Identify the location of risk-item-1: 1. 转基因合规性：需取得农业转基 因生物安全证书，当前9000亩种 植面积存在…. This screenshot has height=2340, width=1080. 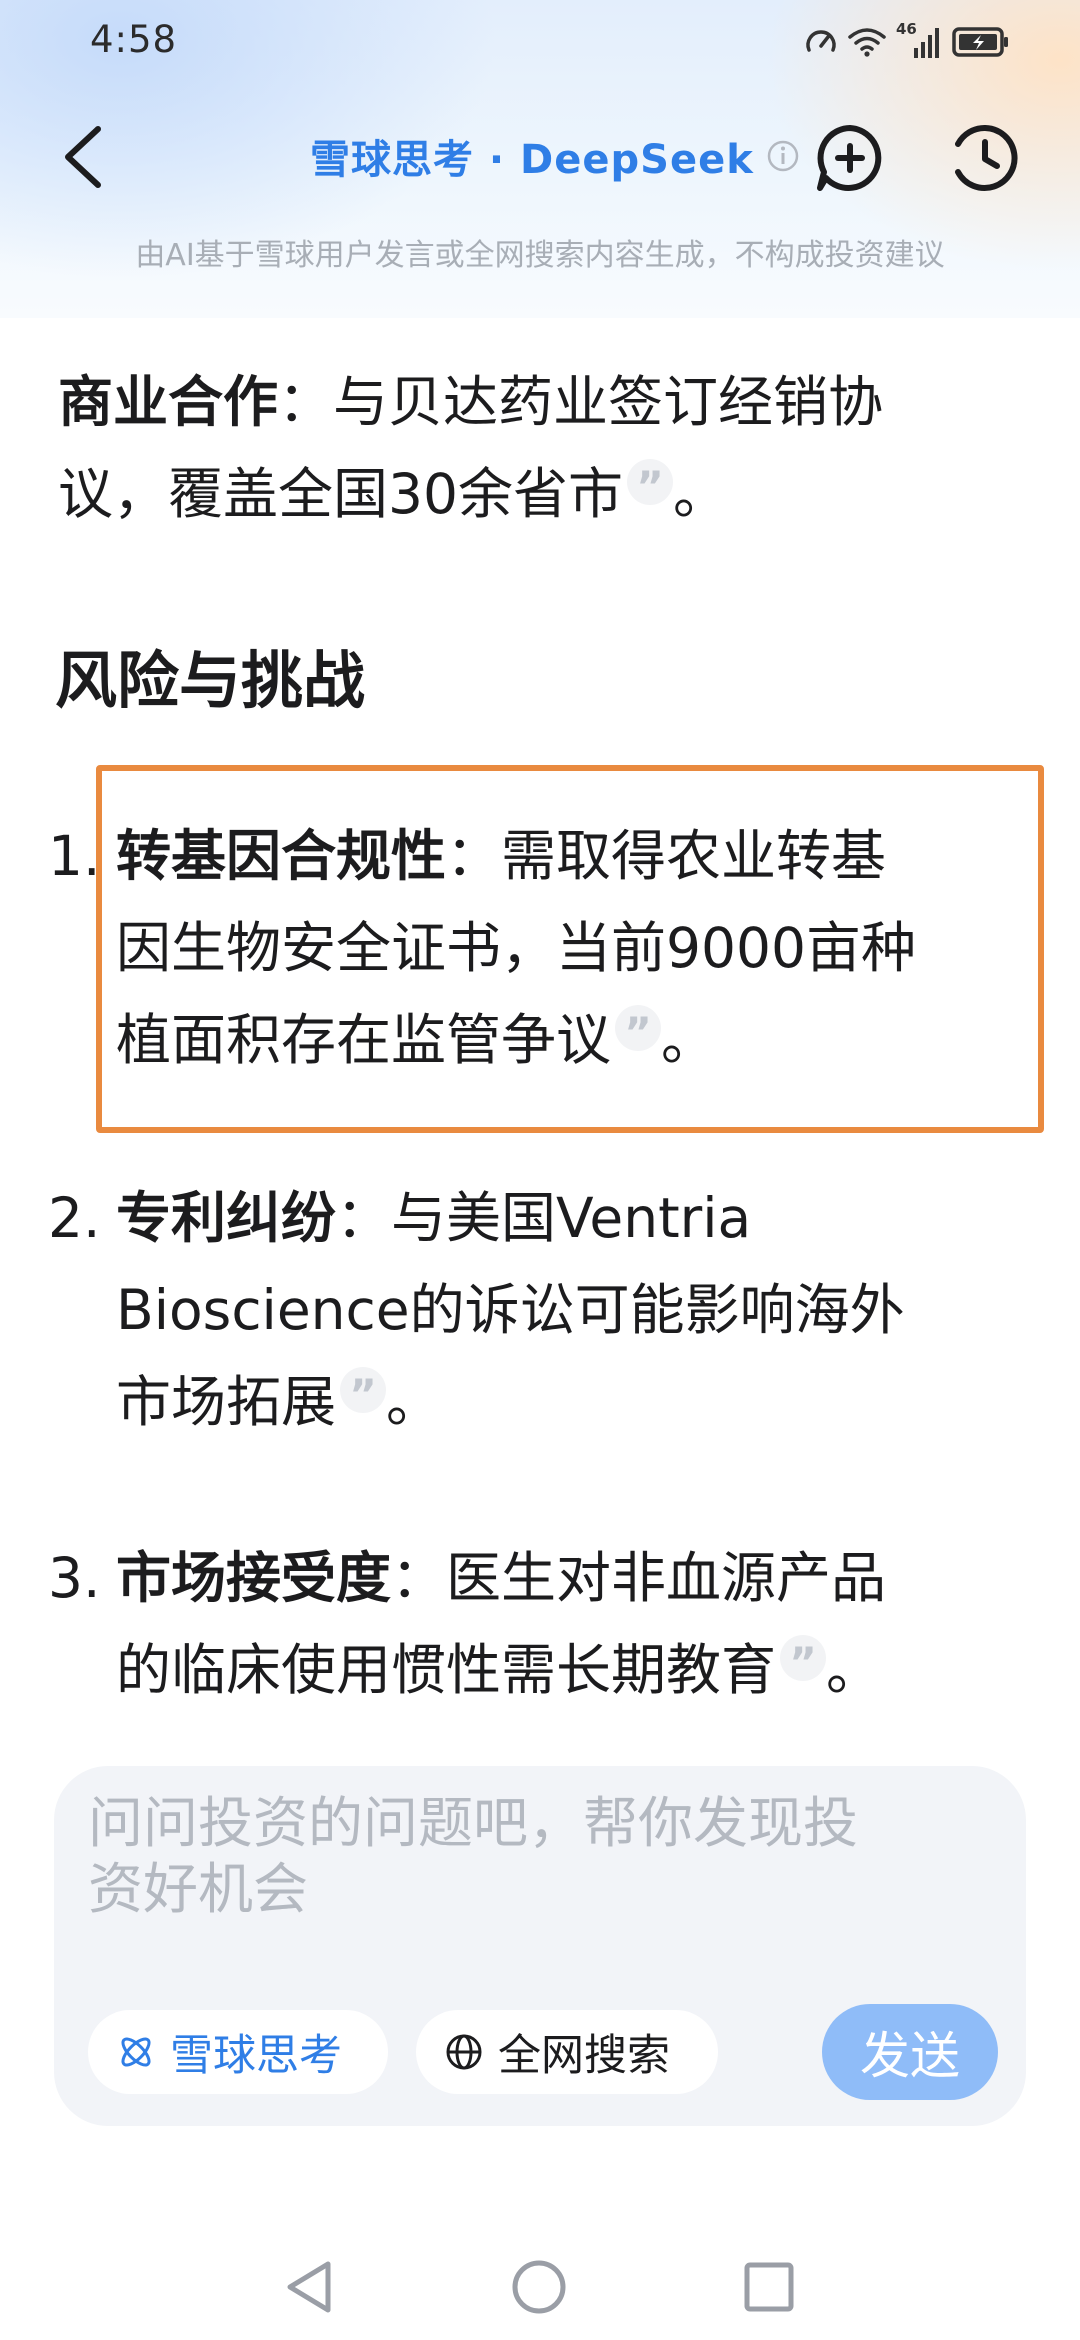
(543, 950).